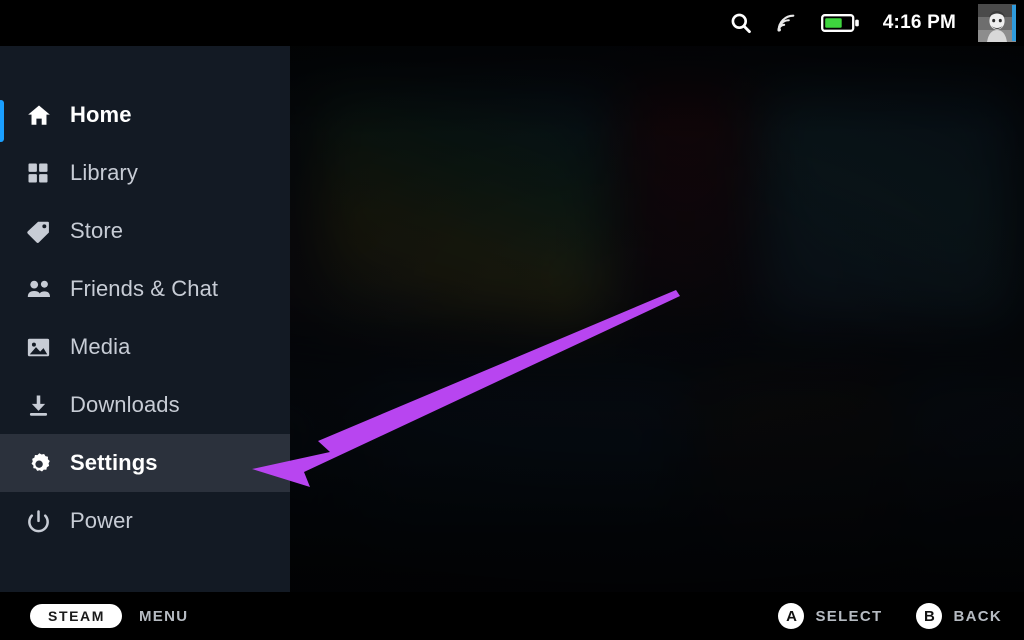  What do you see at coordinates (104, 172) in the screenshot?
I see `sidebar-item-label: Library` at bounding box center [104, 172].